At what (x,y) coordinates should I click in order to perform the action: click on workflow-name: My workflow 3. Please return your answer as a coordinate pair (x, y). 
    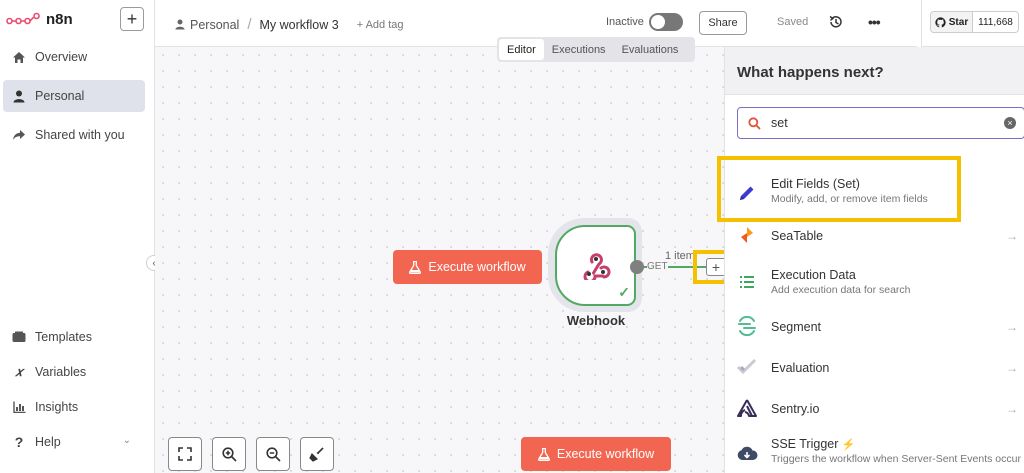
    Looking at the image, I should click on (299, 25).